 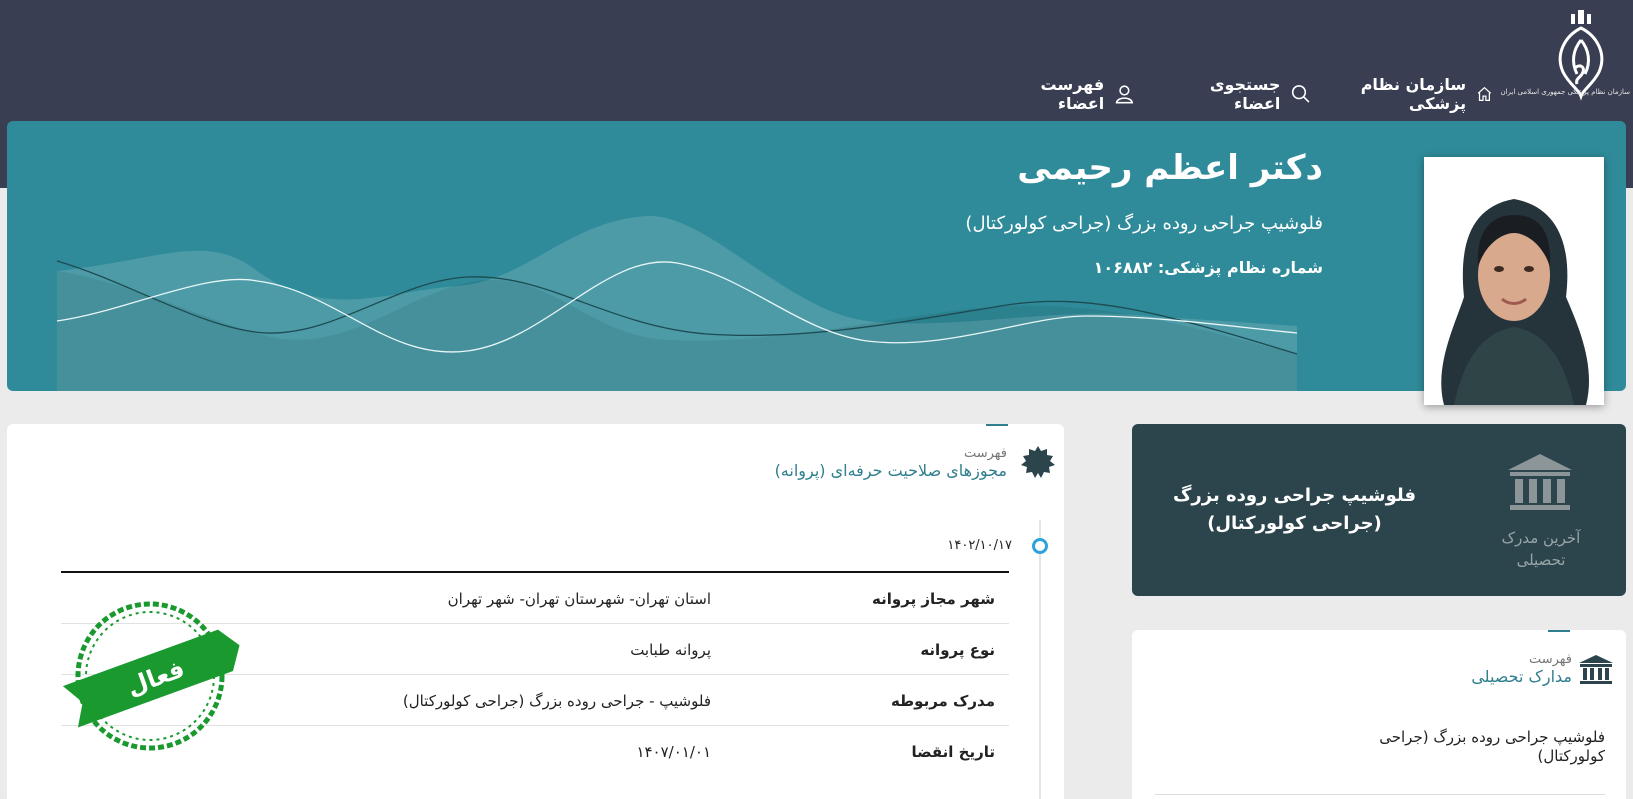 What do you see at coordinates (1492, 746) in the screenshot?
I see `education-item: فلوشیپ جراحی روده بزرگ (جراحی کولورکتال)` at bounding box center [1492, 746].